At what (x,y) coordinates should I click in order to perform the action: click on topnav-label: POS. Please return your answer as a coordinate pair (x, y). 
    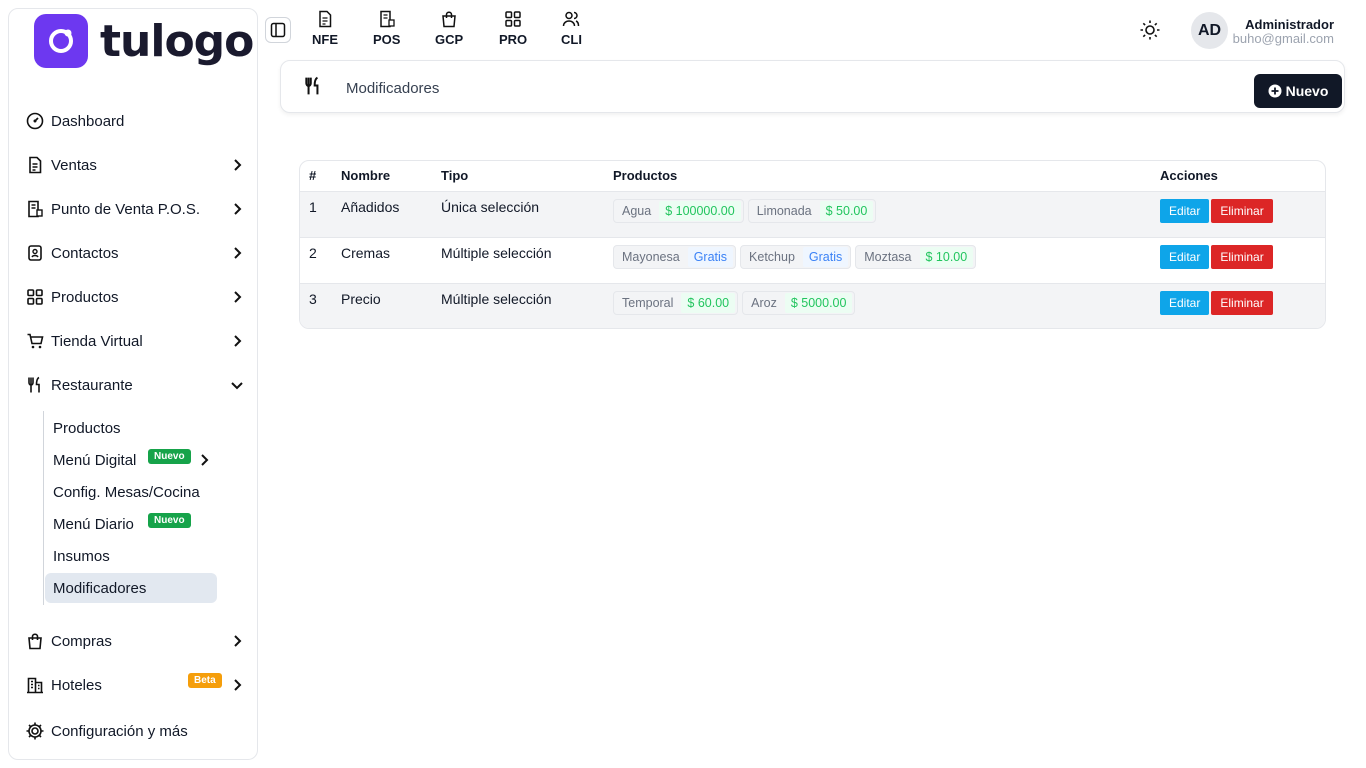
    Looking at the image, I should click on (387, 39).